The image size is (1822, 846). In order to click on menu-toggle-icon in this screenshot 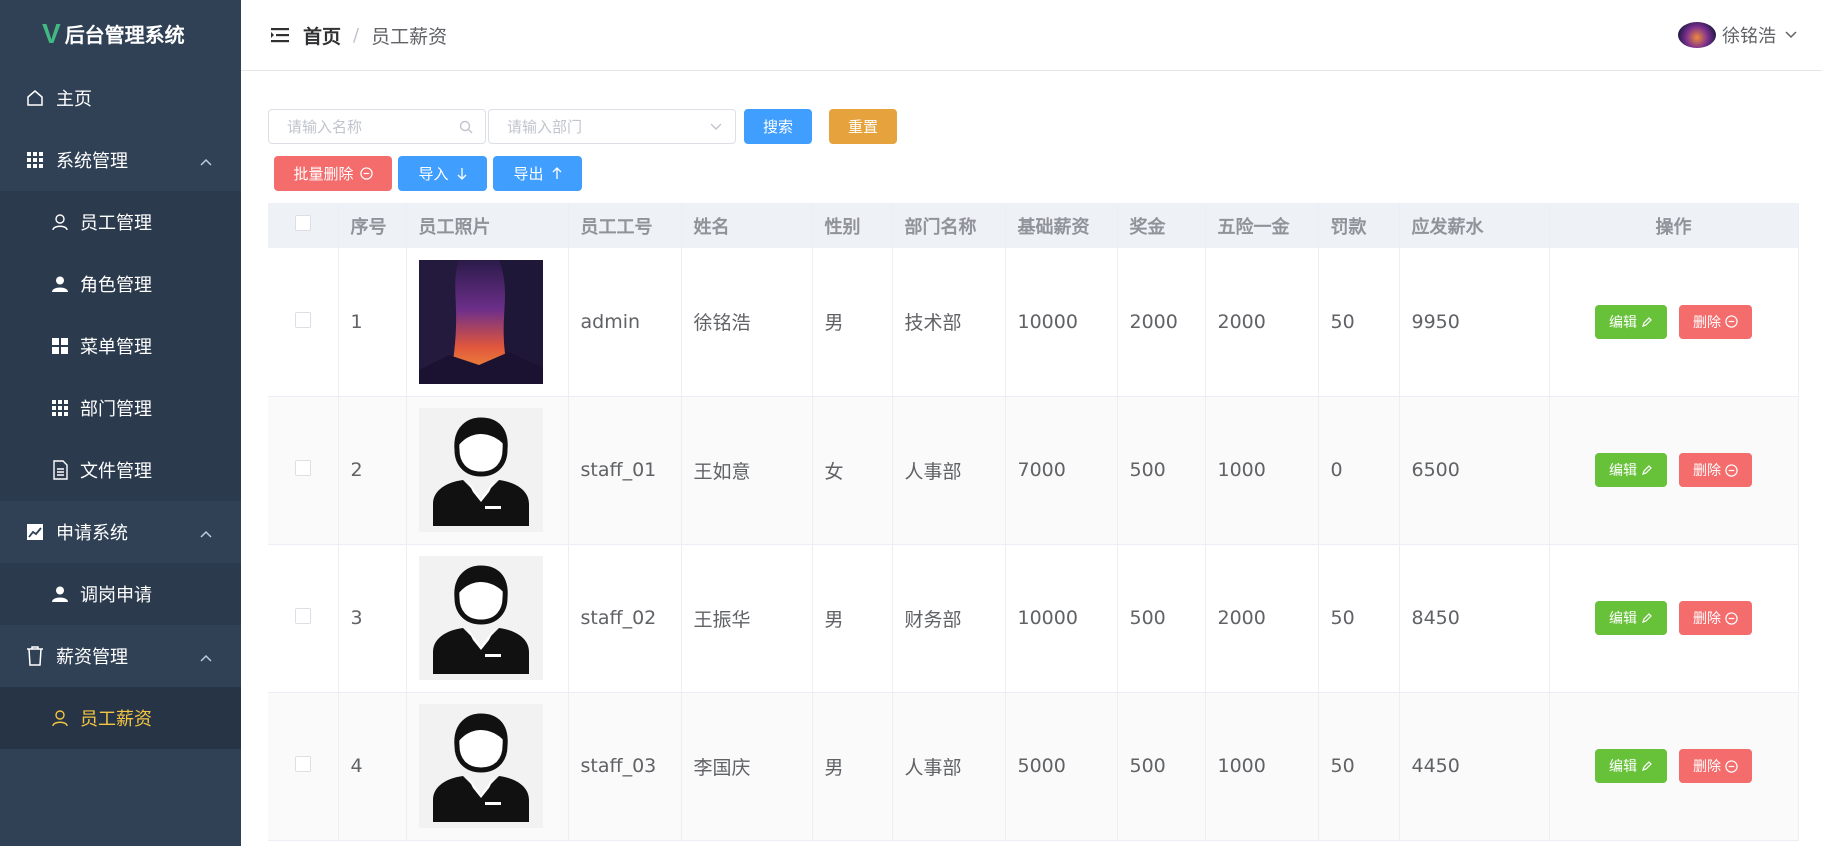, I will do `click(280, 35)`.